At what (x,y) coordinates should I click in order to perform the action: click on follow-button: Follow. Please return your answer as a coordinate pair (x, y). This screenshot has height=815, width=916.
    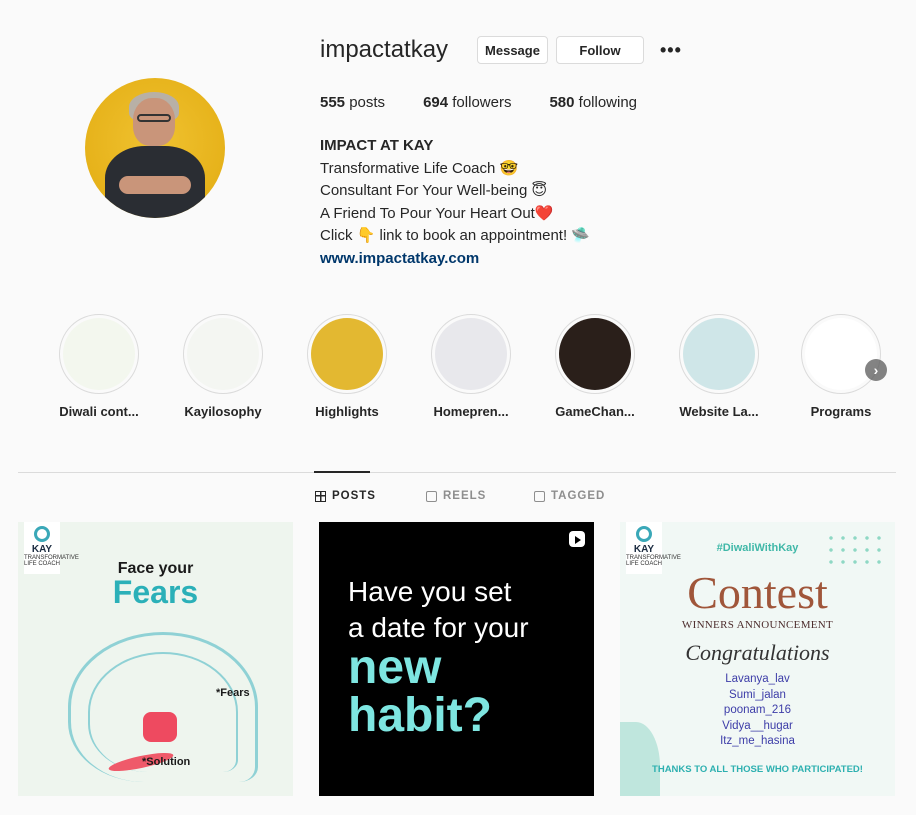
    Looking at the image, I should click on (600, 50).